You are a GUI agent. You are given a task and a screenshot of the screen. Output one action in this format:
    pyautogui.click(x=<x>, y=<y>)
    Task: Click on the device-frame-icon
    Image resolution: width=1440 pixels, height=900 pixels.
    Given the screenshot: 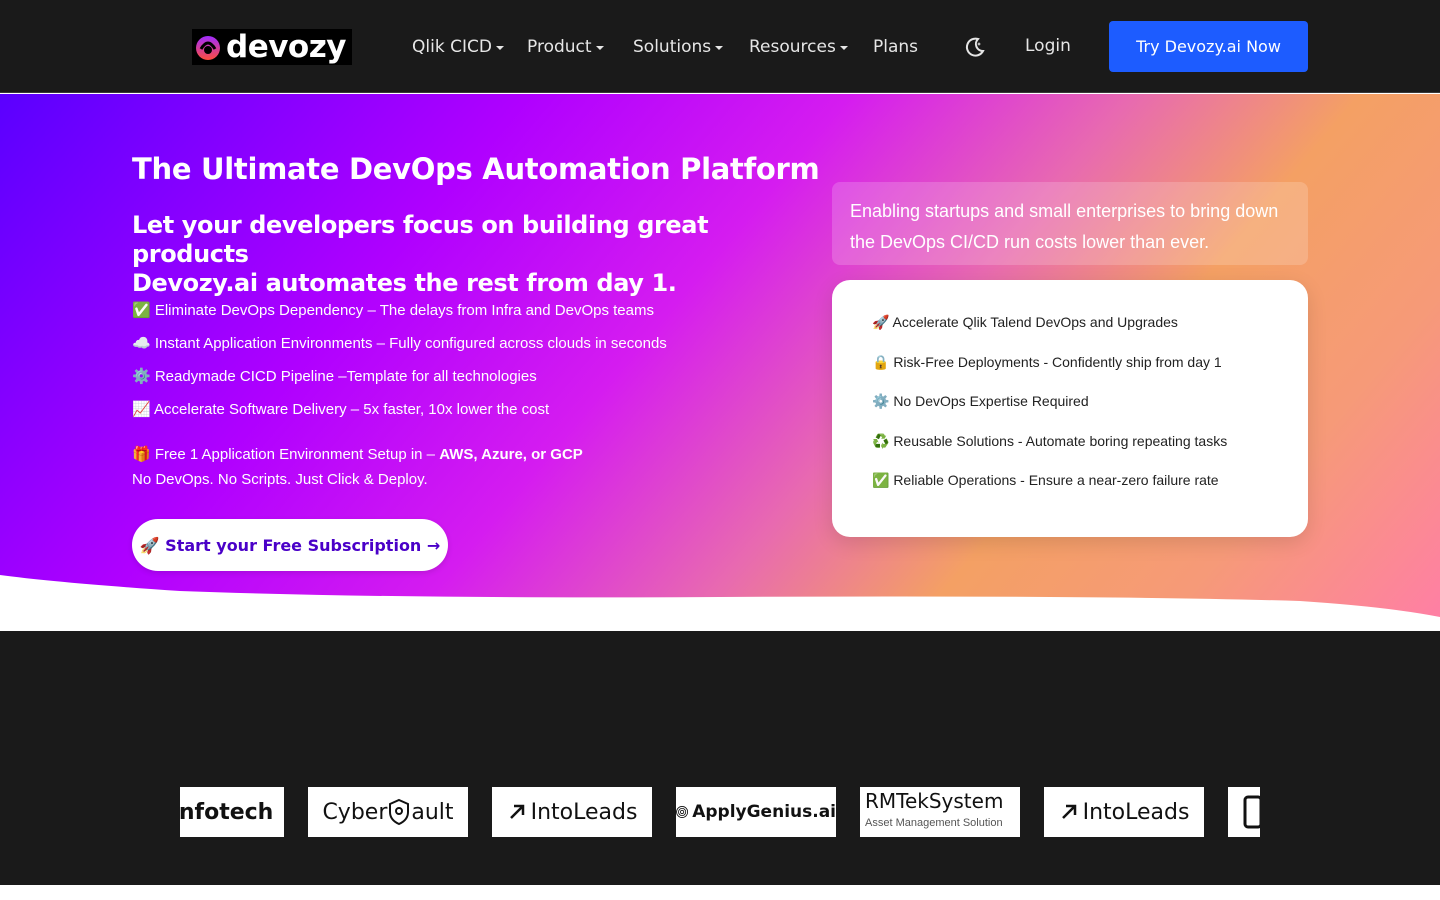 What is the action you would take?
    pyautogui.click(x=1251, y=812)
    